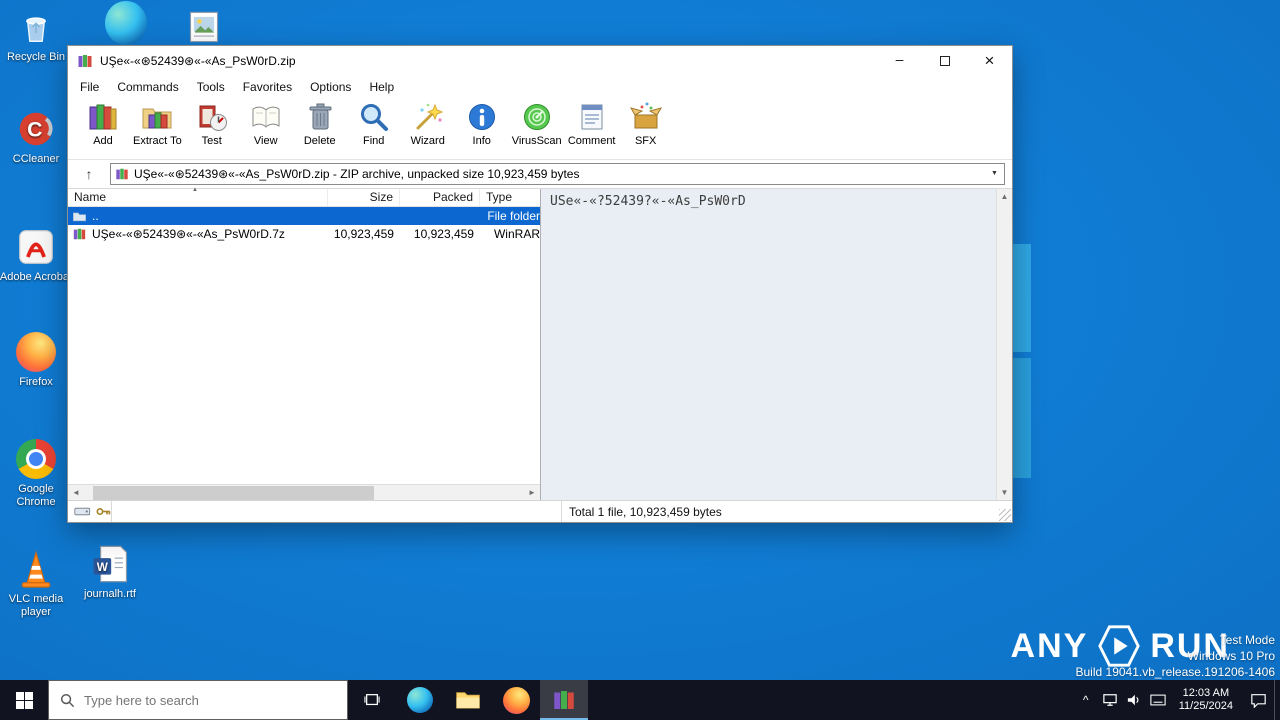  What do you see at coordinates (157, 129) in the screenshot?
I see `toolbar-extract-to-button: Extract To` at bounding box center [157, 129].